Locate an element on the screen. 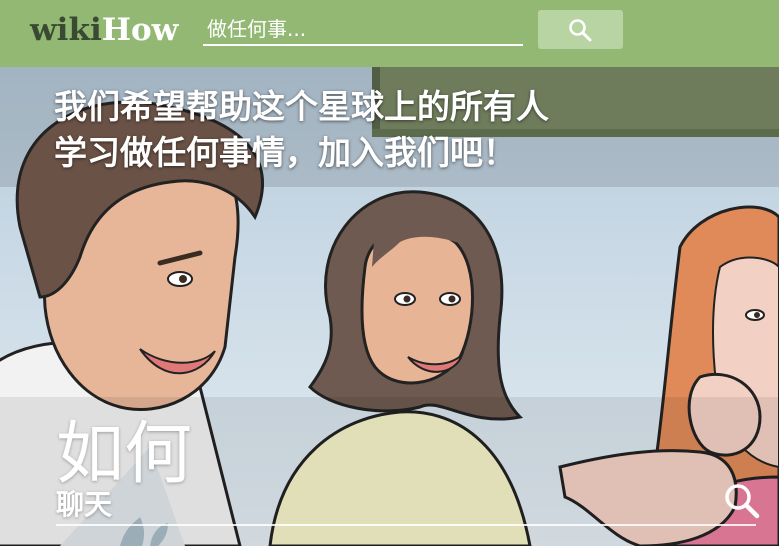  topic-search-button is located at coordinates (742, 501).